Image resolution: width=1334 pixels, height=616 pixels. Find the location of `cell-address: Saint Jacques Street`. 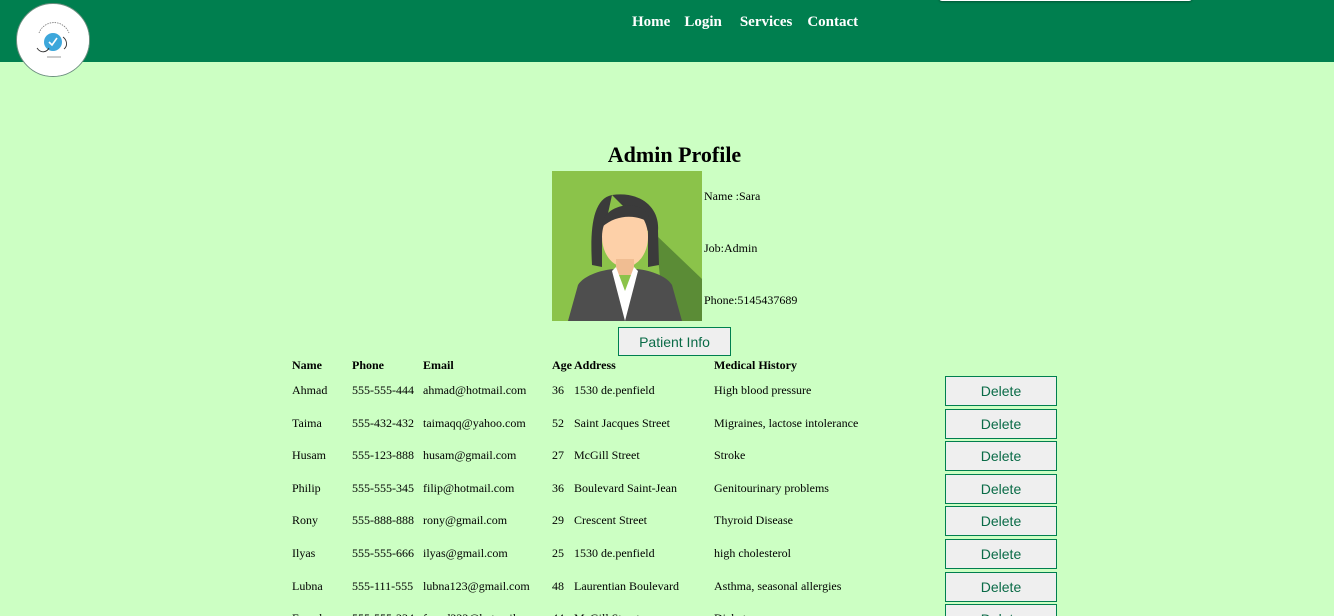

cell-address: Saint Jacques Street is located at coordinates (622, 422).